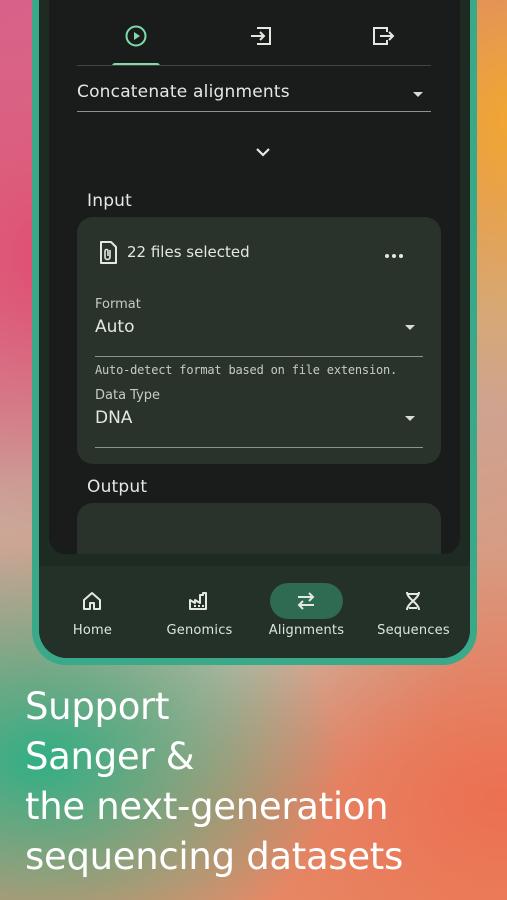 The width and height of the screenshot is (507, 900). I want to click on factory-icon, so click(198, 601).